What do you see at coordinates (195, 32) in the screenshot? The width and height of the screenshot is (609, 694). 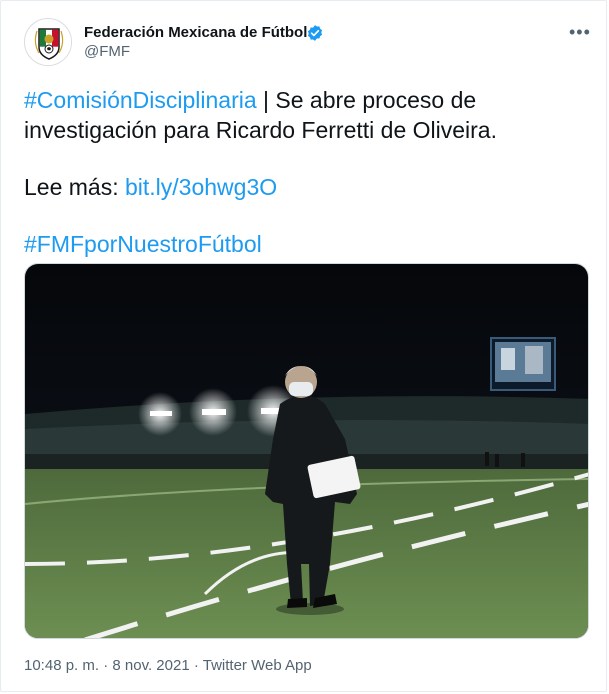 I see `author-name: Federación Mexicana de Fútbol` at bounding box center [195, 32].